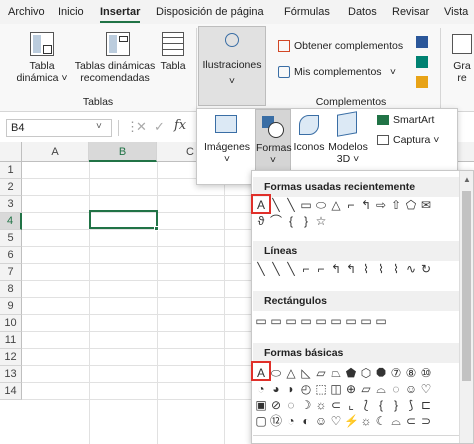 This screenshot has height=444, width=474. I want to click on tab-inicio: Inicio, so click(71, 12).